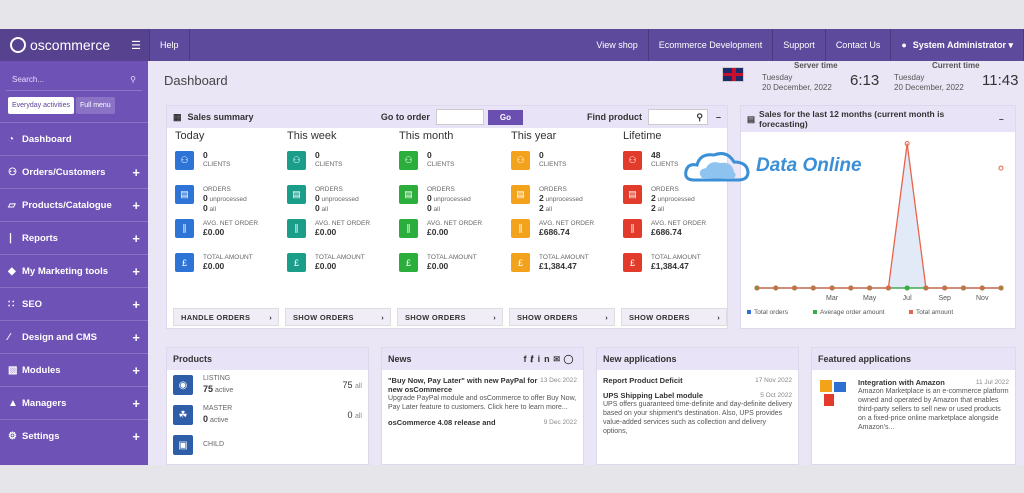 Image resolution: width=1024 pixels, height=493 pixels. Describe the element at coordinates (534, 359) in the screenshot. I see `twitter-icon: 𝒕` at that location.